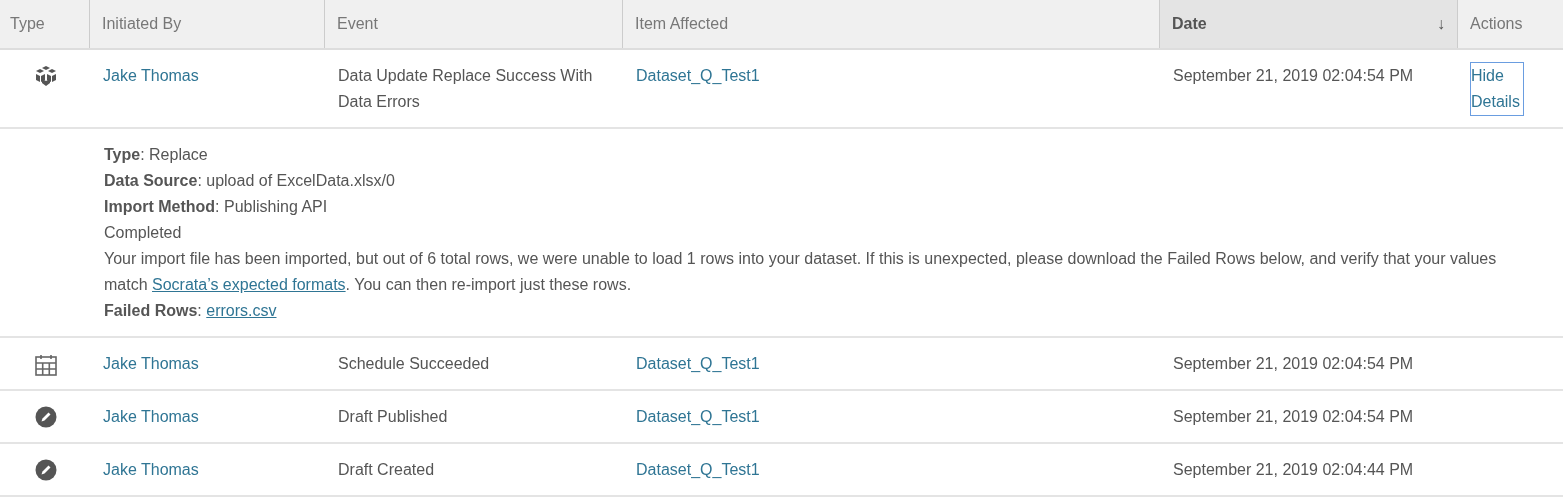 This screenshot has width=1563, height=500. What do you see at coordinates (156, 155) in the screenshot?
I see `detail-line: Type: Replace` at bounding box center [156, 155].